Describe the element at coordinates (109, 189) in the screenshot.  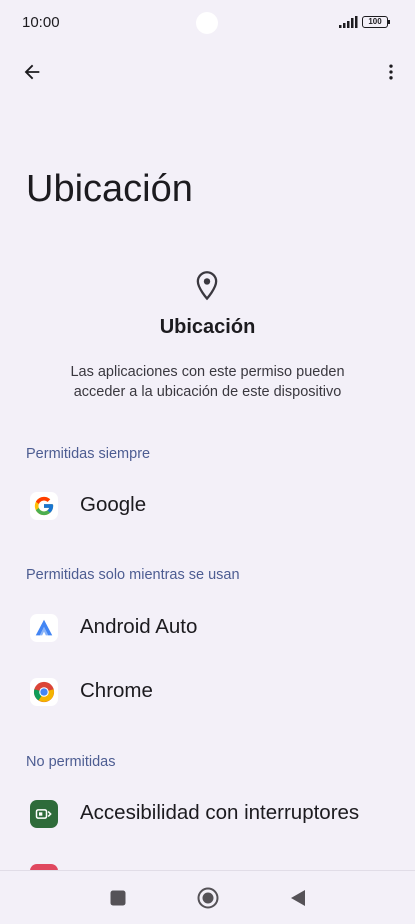
I see `page-title: Ubicación` at that location.